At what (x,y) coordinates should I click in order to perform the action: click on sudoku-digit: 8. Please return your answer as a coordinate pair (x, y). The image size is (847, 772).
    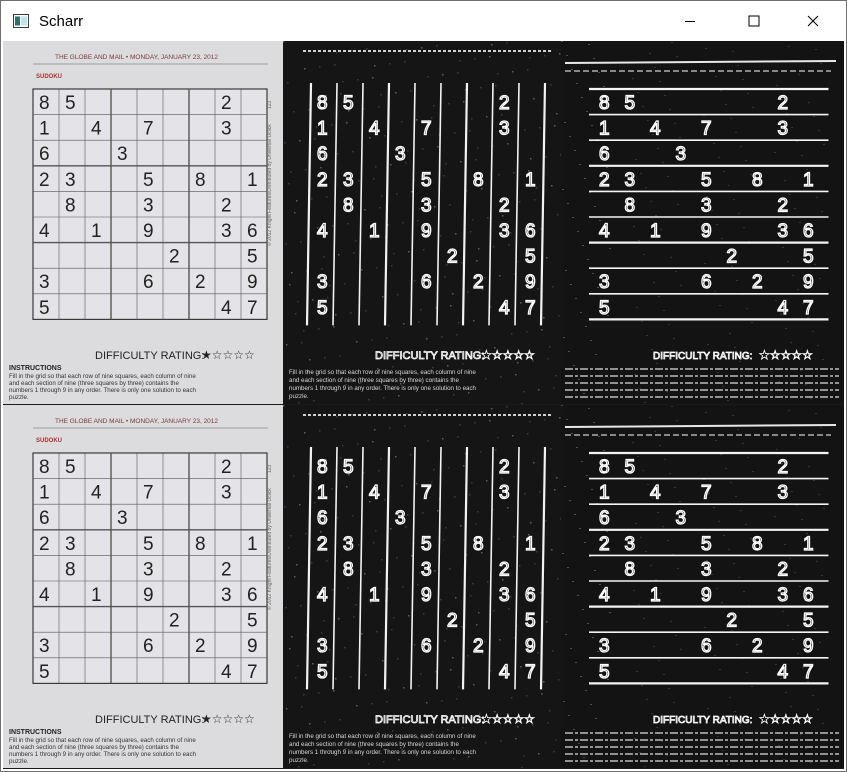
    Looking at the image, I should click on (44, 467).